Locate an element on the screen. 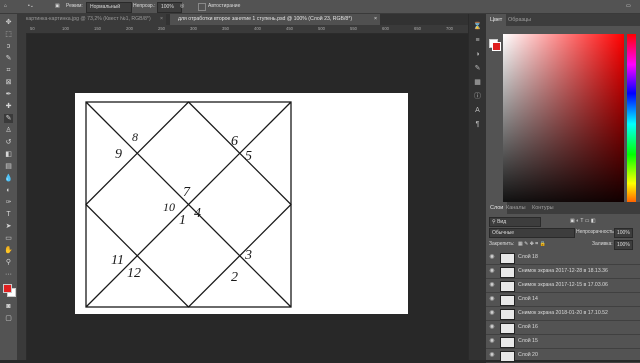 The height and width of the screenshot is (363, 640). home-icon: ⌂ is located at coordinates (5, 6).